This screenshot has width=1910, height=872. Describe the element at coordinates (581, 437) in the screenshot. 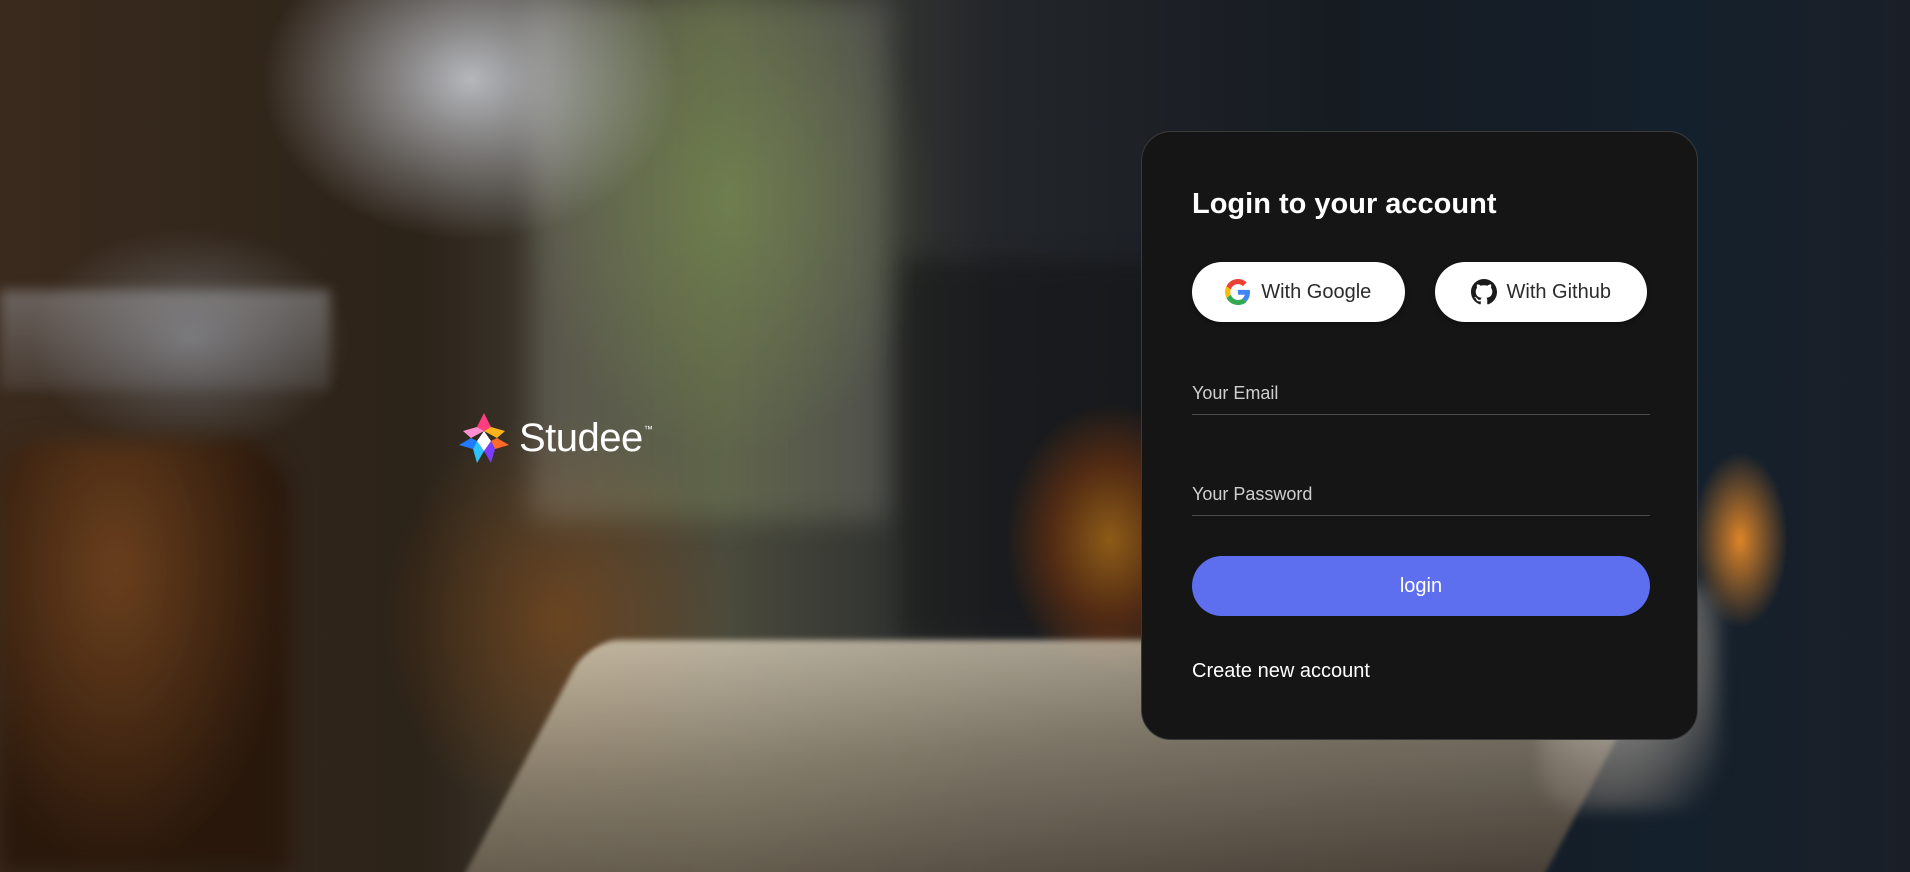

I see `brand-name: Studee` at that location.